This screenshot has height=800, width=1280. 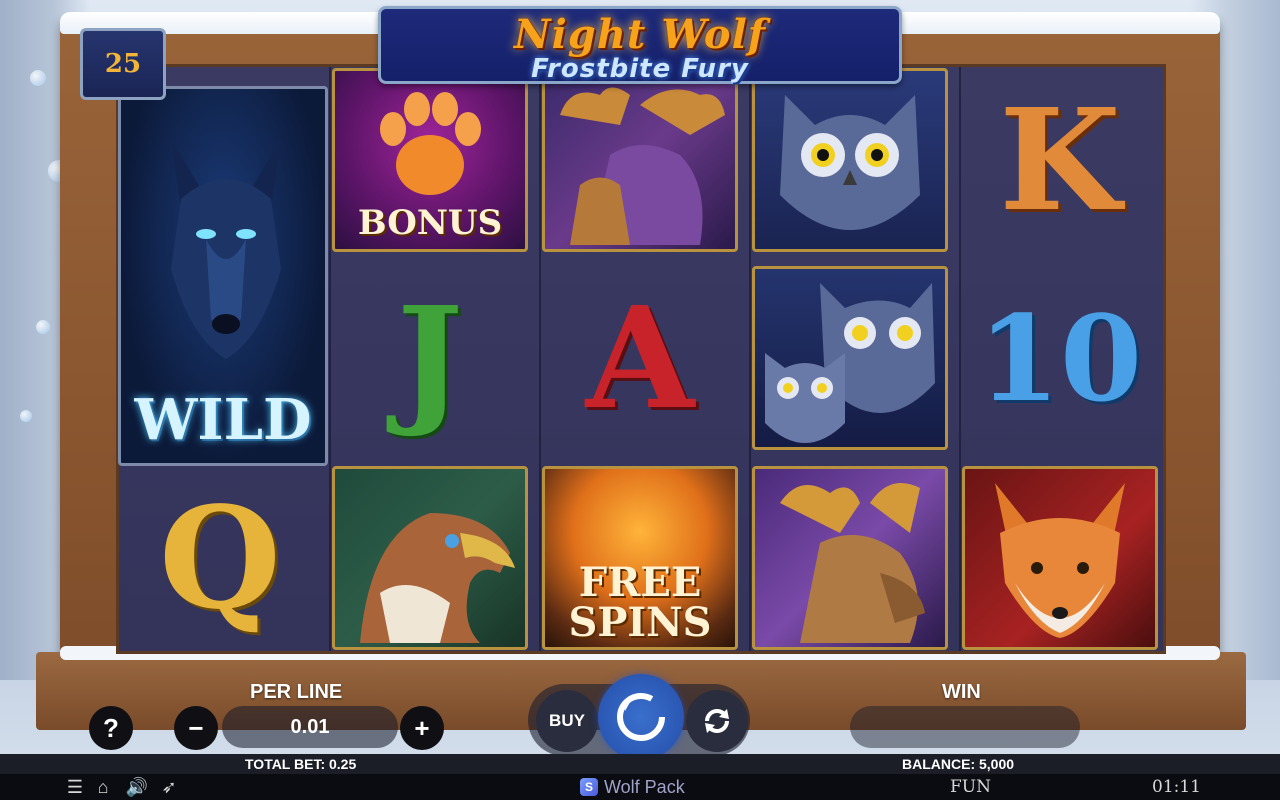 I want to click on letter-ten: 10, so click(x=1060, y=358).